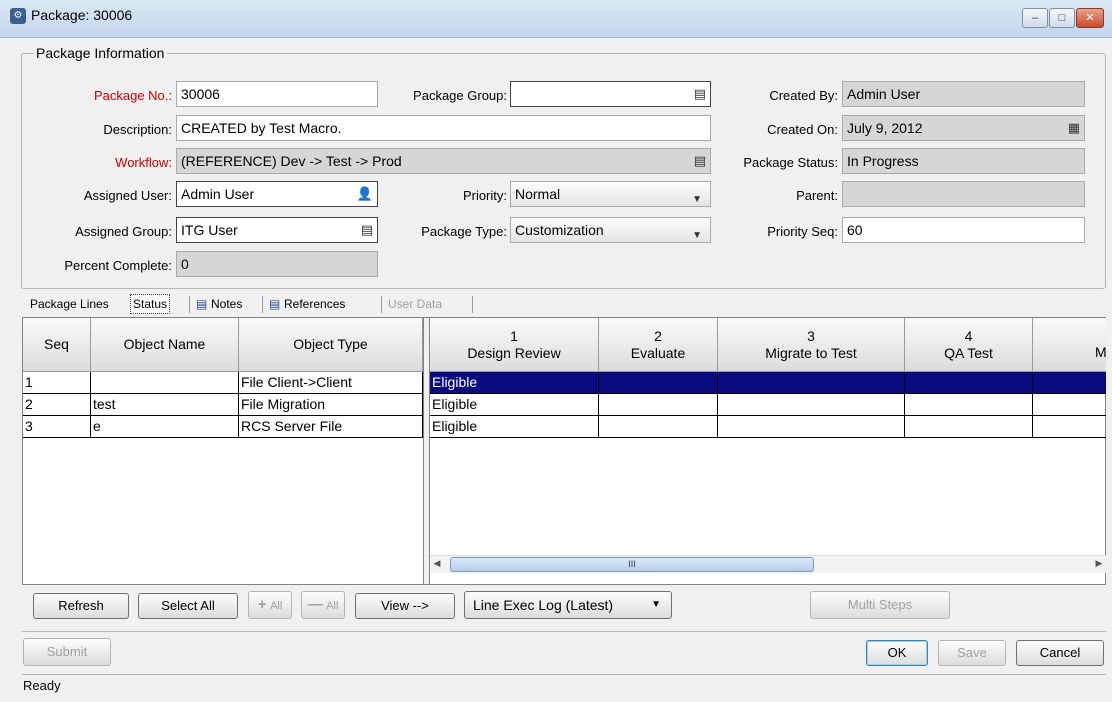  I want to click on minimize-button: –, so click(1035, 18).